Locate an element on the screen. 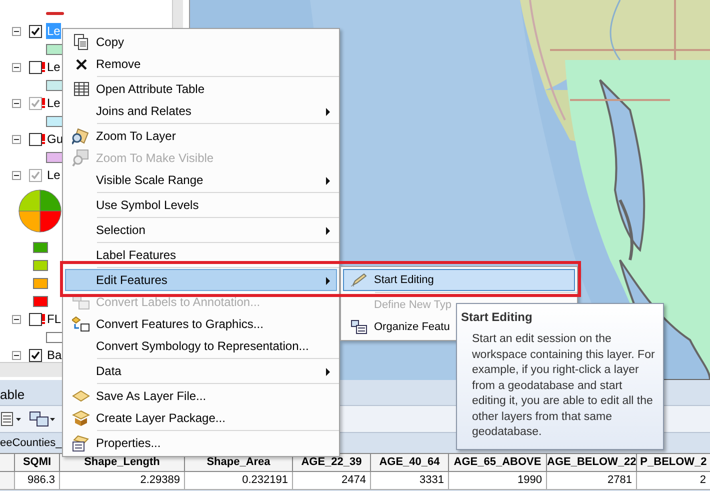 The width and height of the screenshot is (710, 491). table-cell: 2.29389 is located at coordinates (122, 481).